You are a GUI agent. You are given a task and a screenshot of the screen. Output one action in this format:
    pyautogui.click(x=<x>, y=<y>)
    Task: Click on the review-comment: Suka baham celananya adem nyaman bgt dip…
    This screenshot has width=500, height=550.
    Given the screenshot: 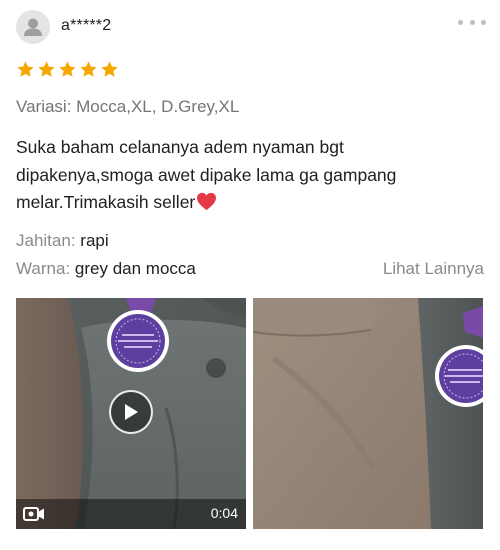 What is the action you would take?
    pyautogui.click(x=246, y=175)
    